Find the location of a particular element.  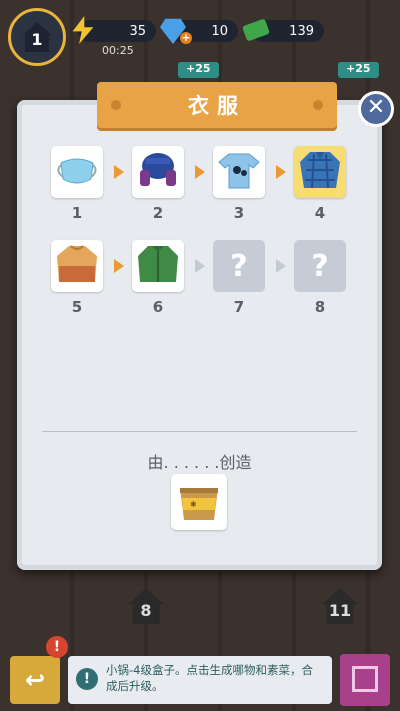

storage-box-icon is located at coordinates (365, 679).